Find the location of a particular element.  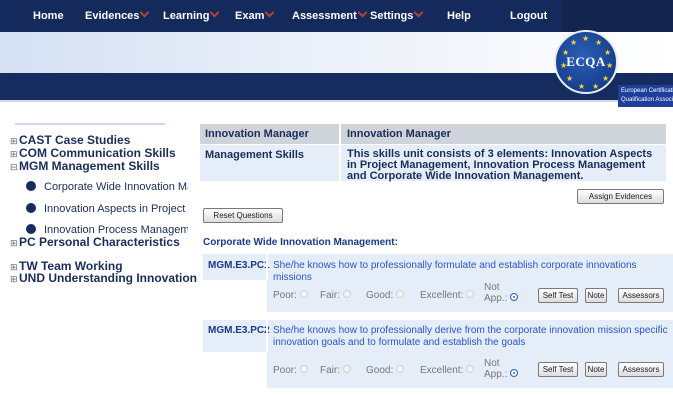

nav-item-home: Home is located at coordinates (48, 16).